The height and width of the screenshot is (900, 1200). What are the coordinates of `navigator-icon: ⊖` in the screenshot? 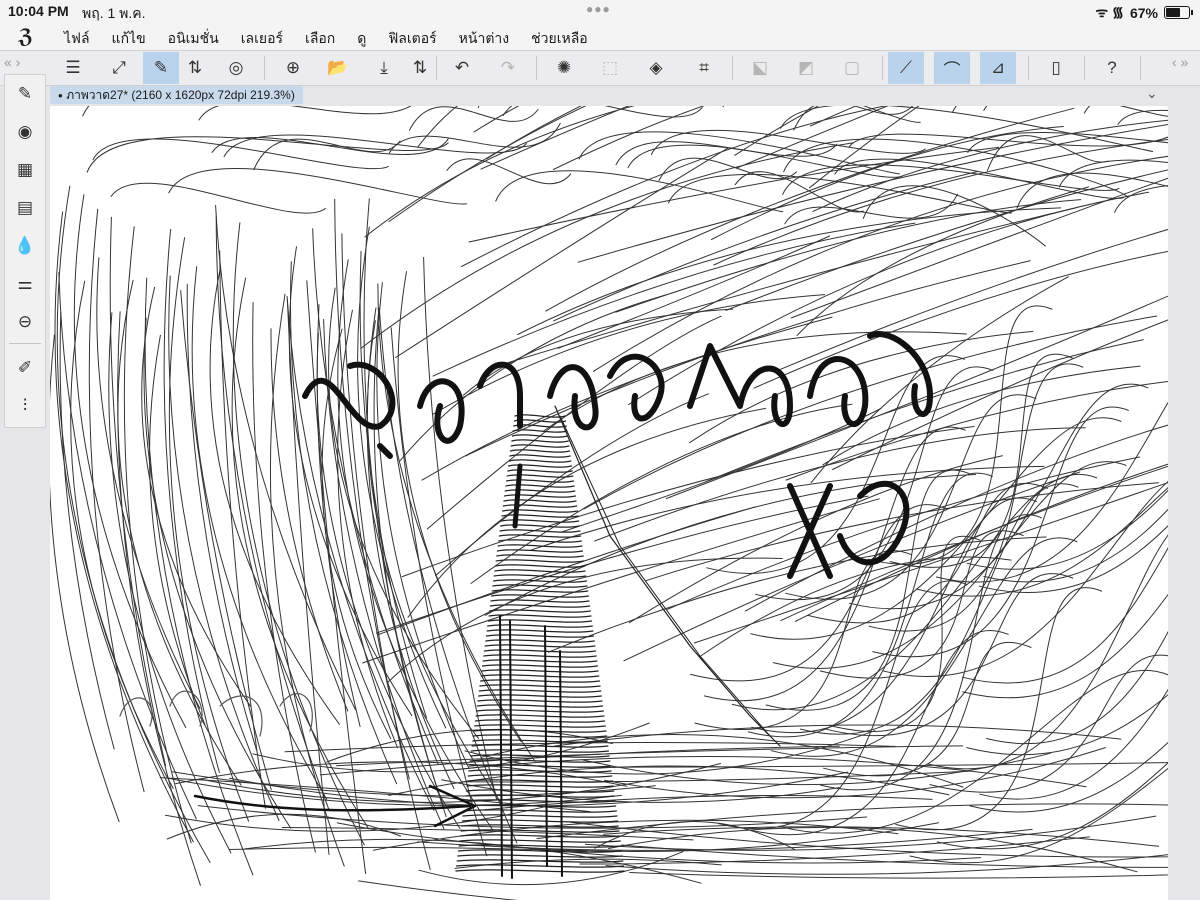 It's located at (25, 322).